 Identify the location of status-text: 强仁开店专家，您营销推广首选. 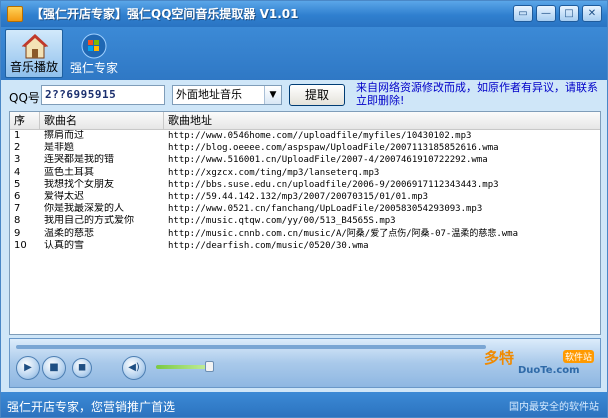
(91, 407).